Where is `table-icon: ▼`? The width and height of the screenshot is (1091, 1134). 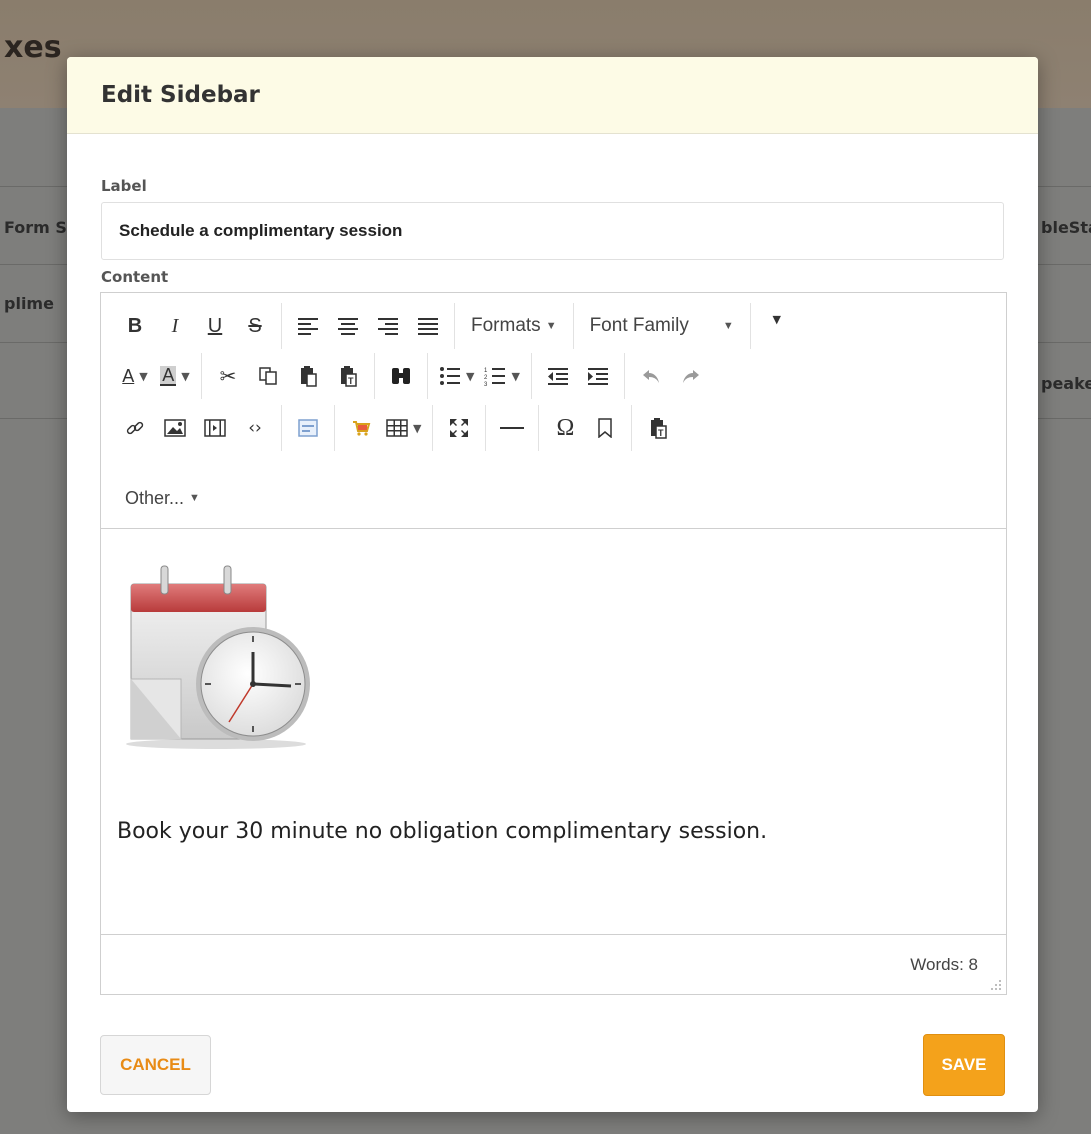
table-icon: ▼ is located at coordinates (403, 428).